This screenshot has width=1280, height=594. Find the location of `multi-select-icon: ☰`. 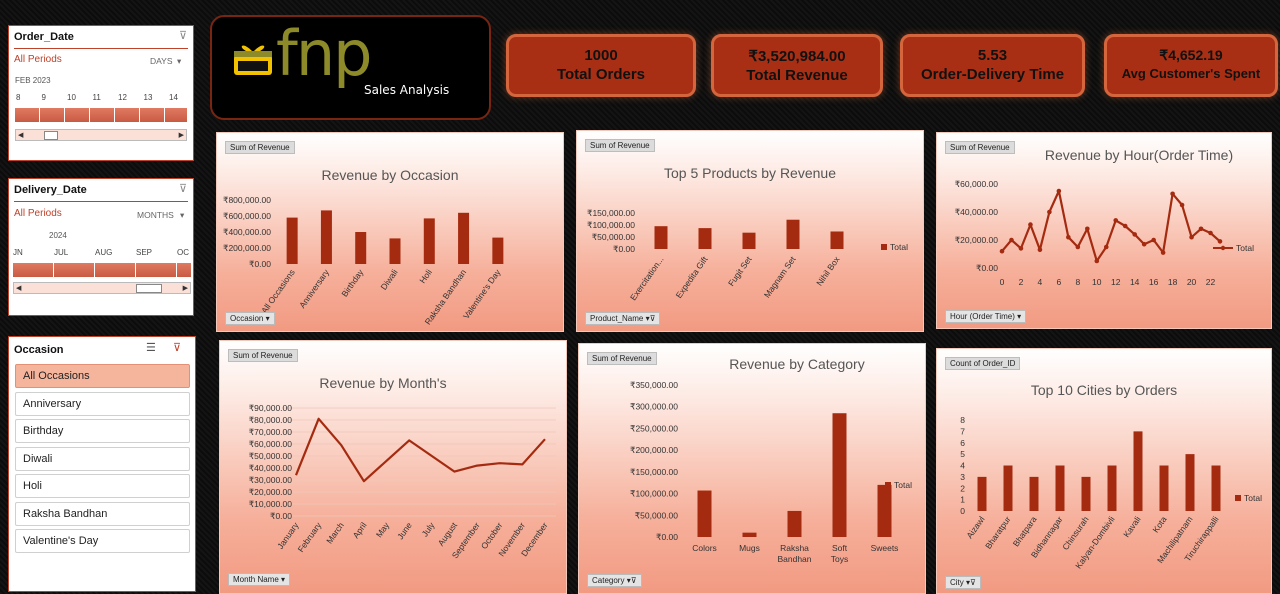

multi-select-icon: ☰ is located at coordinates (151, 347).